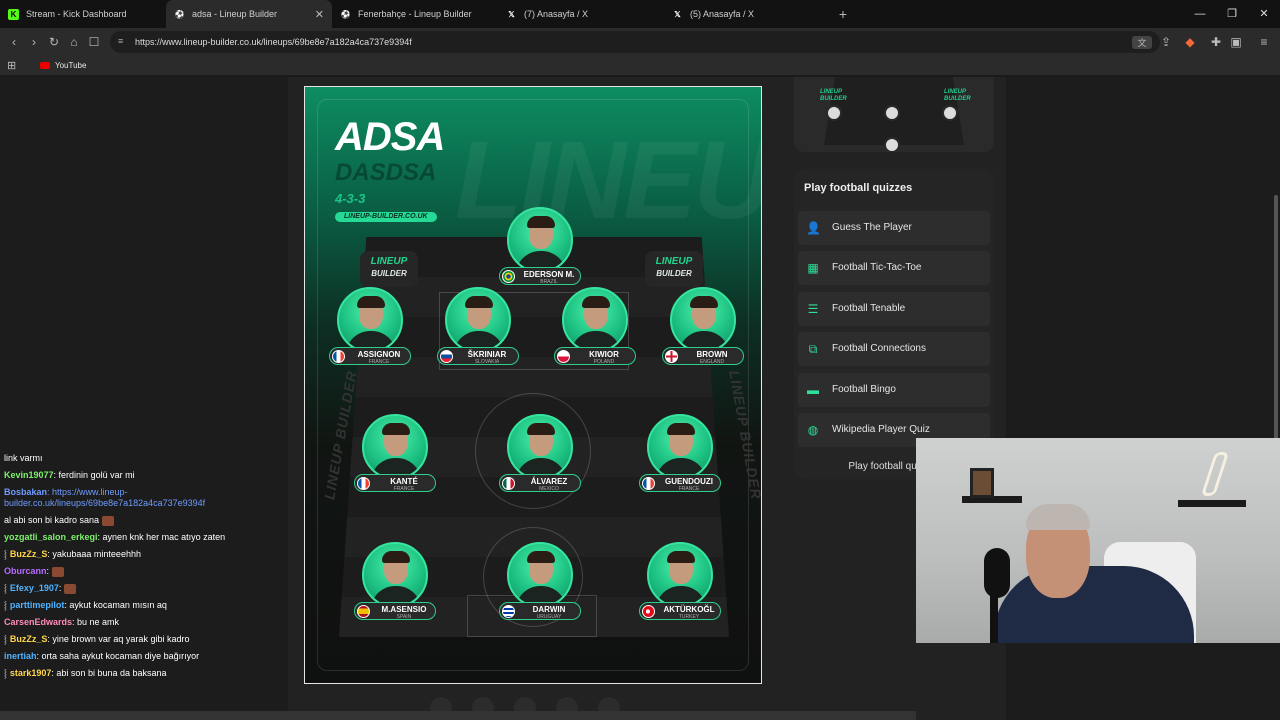  I want to click on connections-icon: ⧉, so click(813, 349).